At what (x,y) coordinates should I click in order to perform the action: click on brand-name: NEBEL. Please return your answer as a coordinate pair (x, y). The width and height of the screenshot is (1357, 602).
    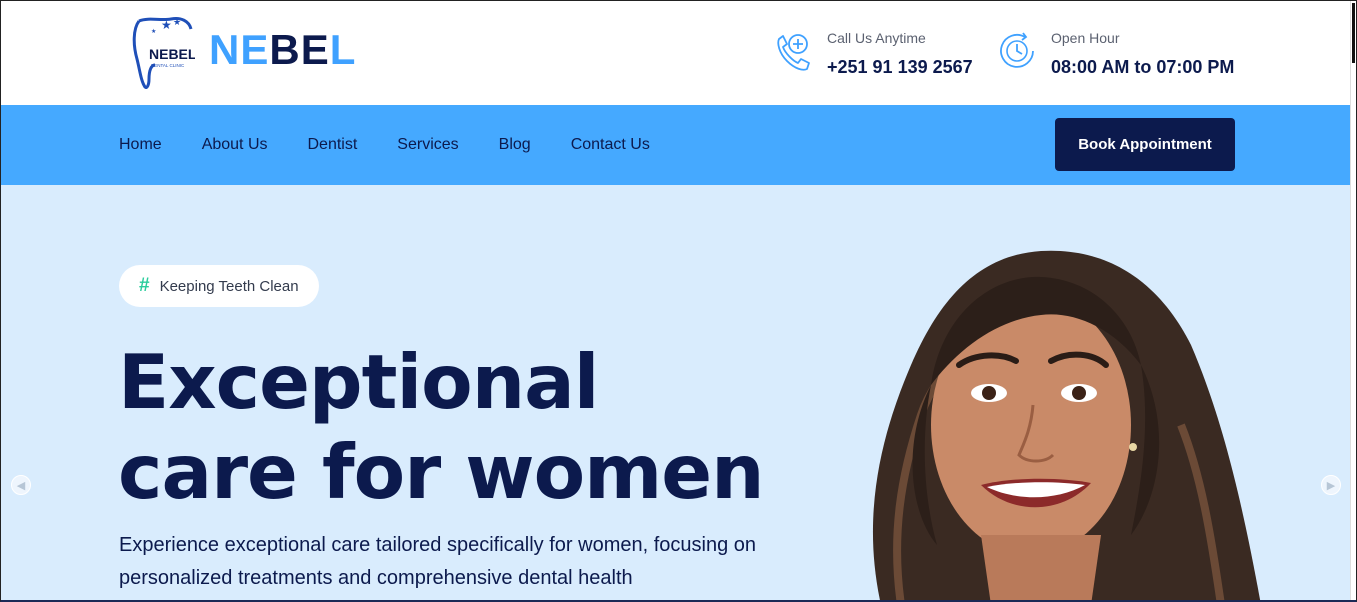
    Looking at the image, I should click on (282, 50).